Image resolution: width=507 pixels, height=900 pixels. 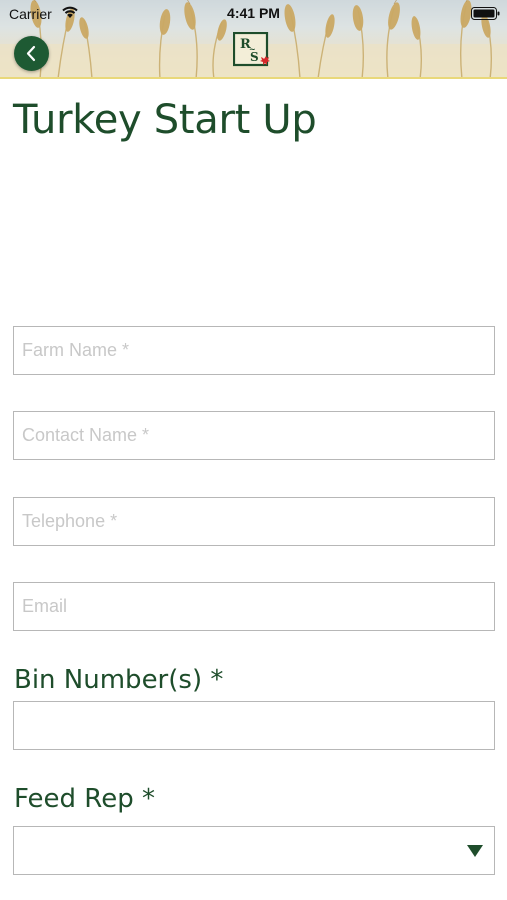 I want to click on back-button, so click(x=31, y=53).